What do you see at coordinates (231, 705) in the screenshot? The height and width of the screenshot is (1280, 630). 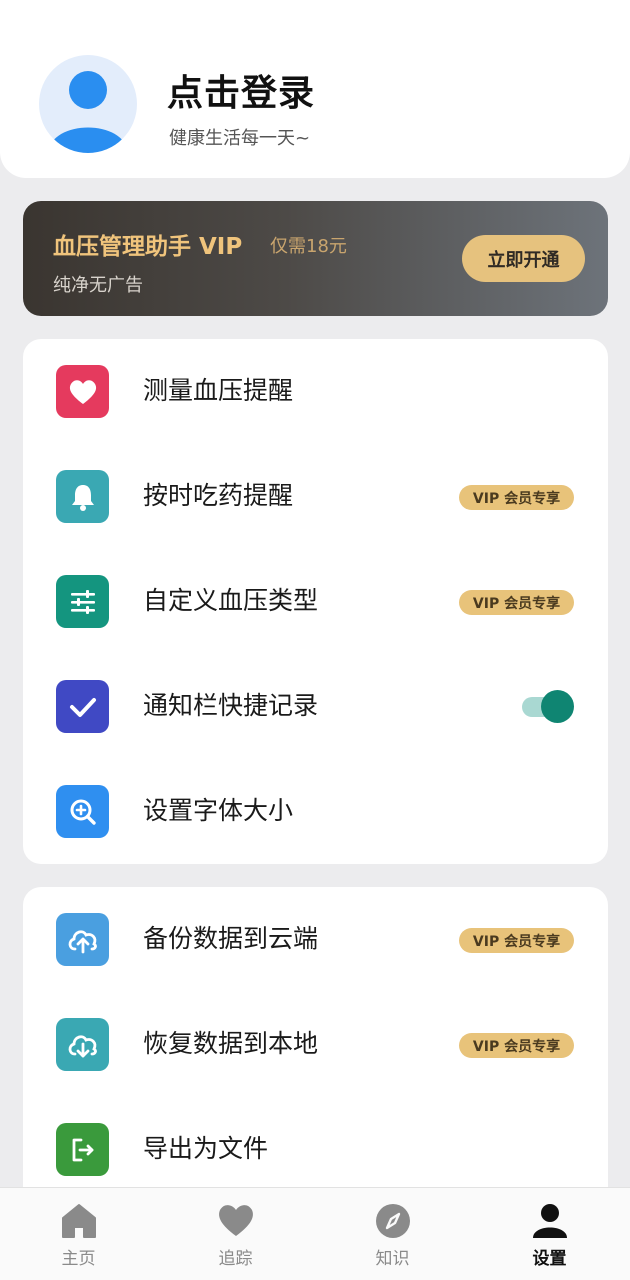 I see `setting-label: 通知栏快捷记录` at bounding box center [231, 705].